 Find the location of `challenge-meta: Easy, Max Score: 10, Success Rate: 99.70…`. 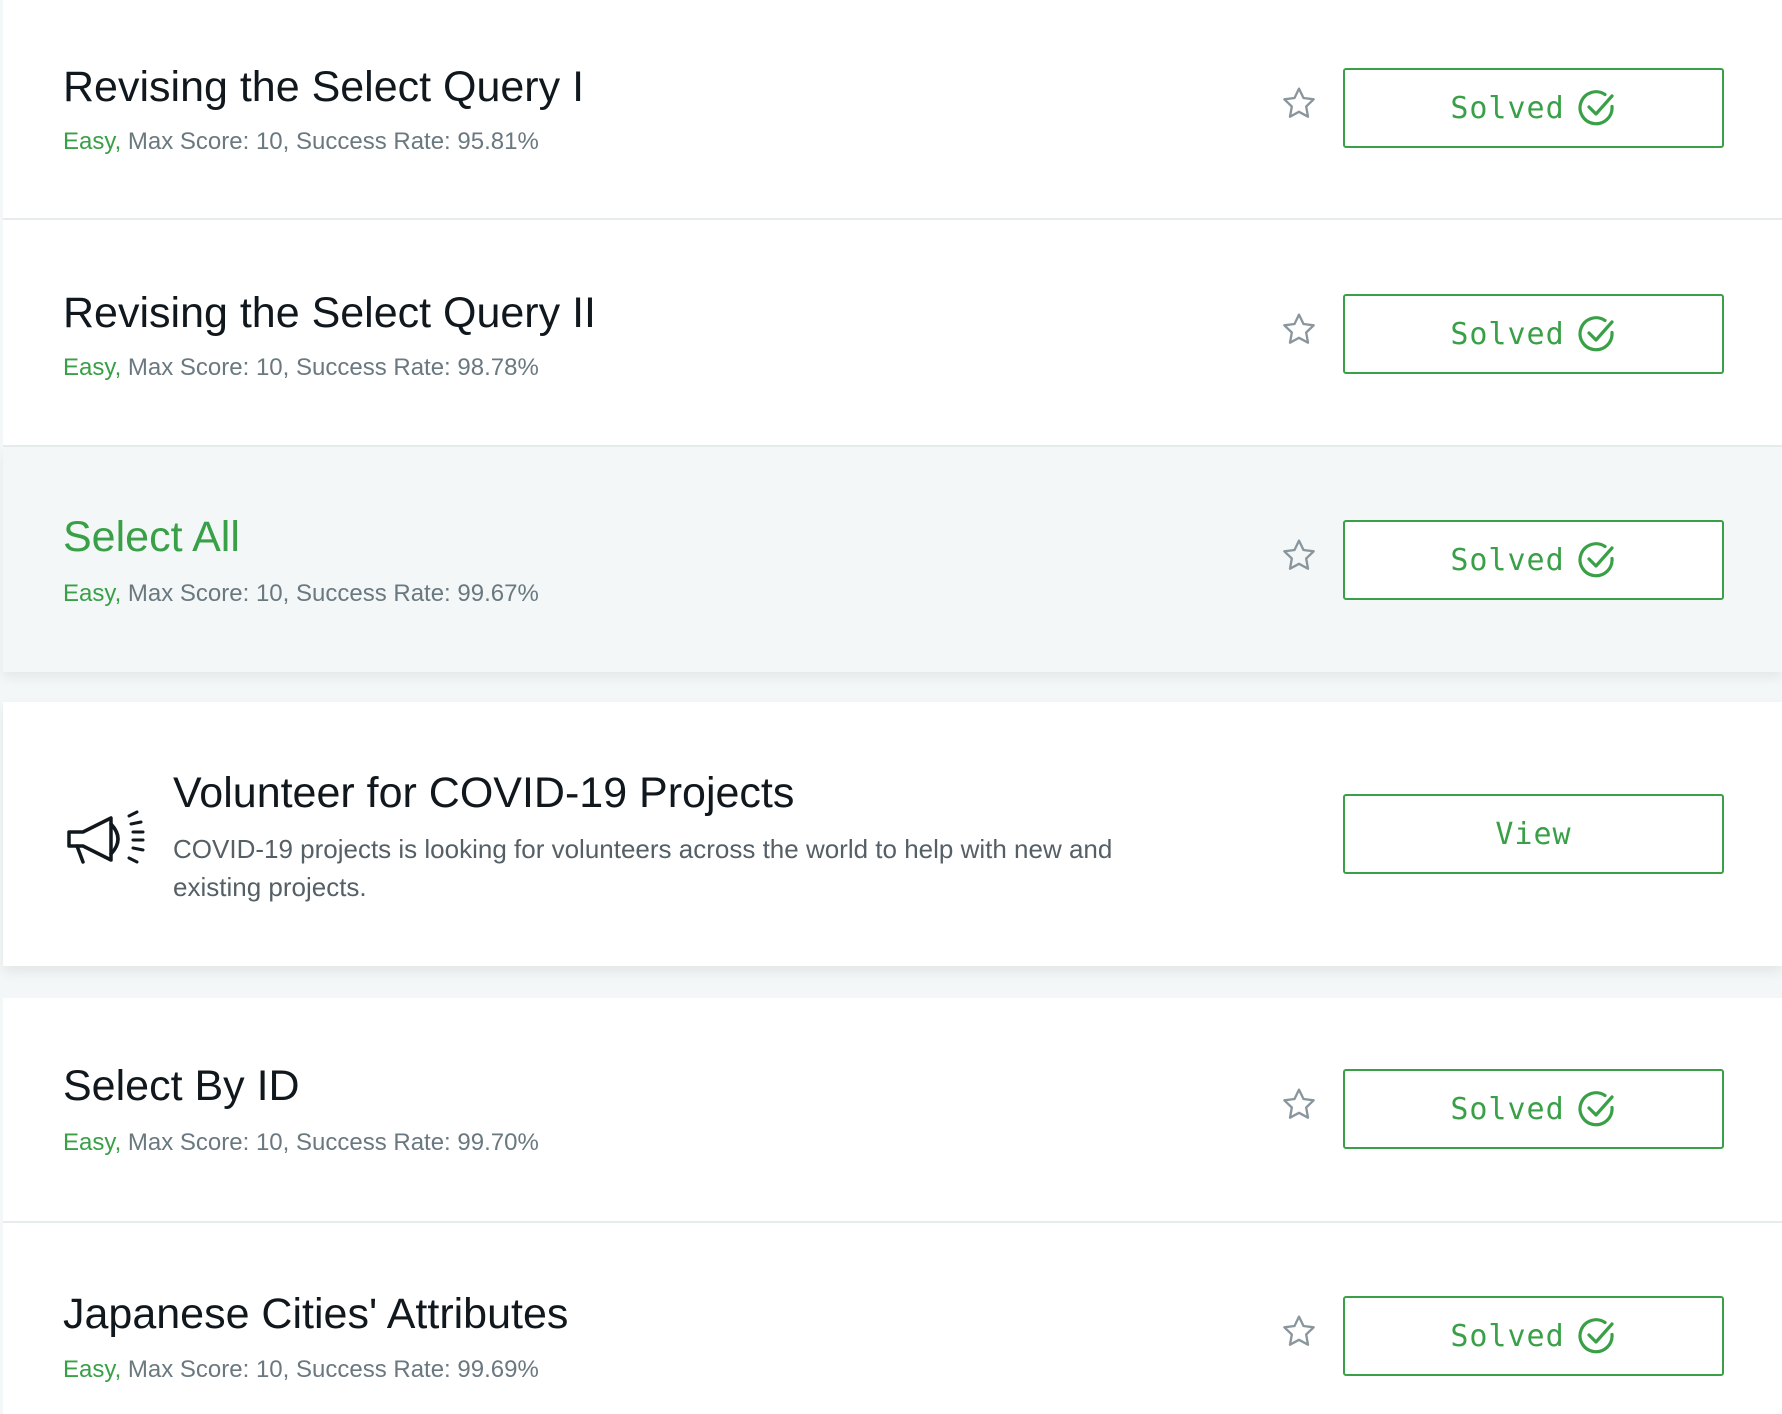

challenge-meta: Easy, Max Score: 10, Success Rate: 99.70… is located at coordinates (301, 1143).